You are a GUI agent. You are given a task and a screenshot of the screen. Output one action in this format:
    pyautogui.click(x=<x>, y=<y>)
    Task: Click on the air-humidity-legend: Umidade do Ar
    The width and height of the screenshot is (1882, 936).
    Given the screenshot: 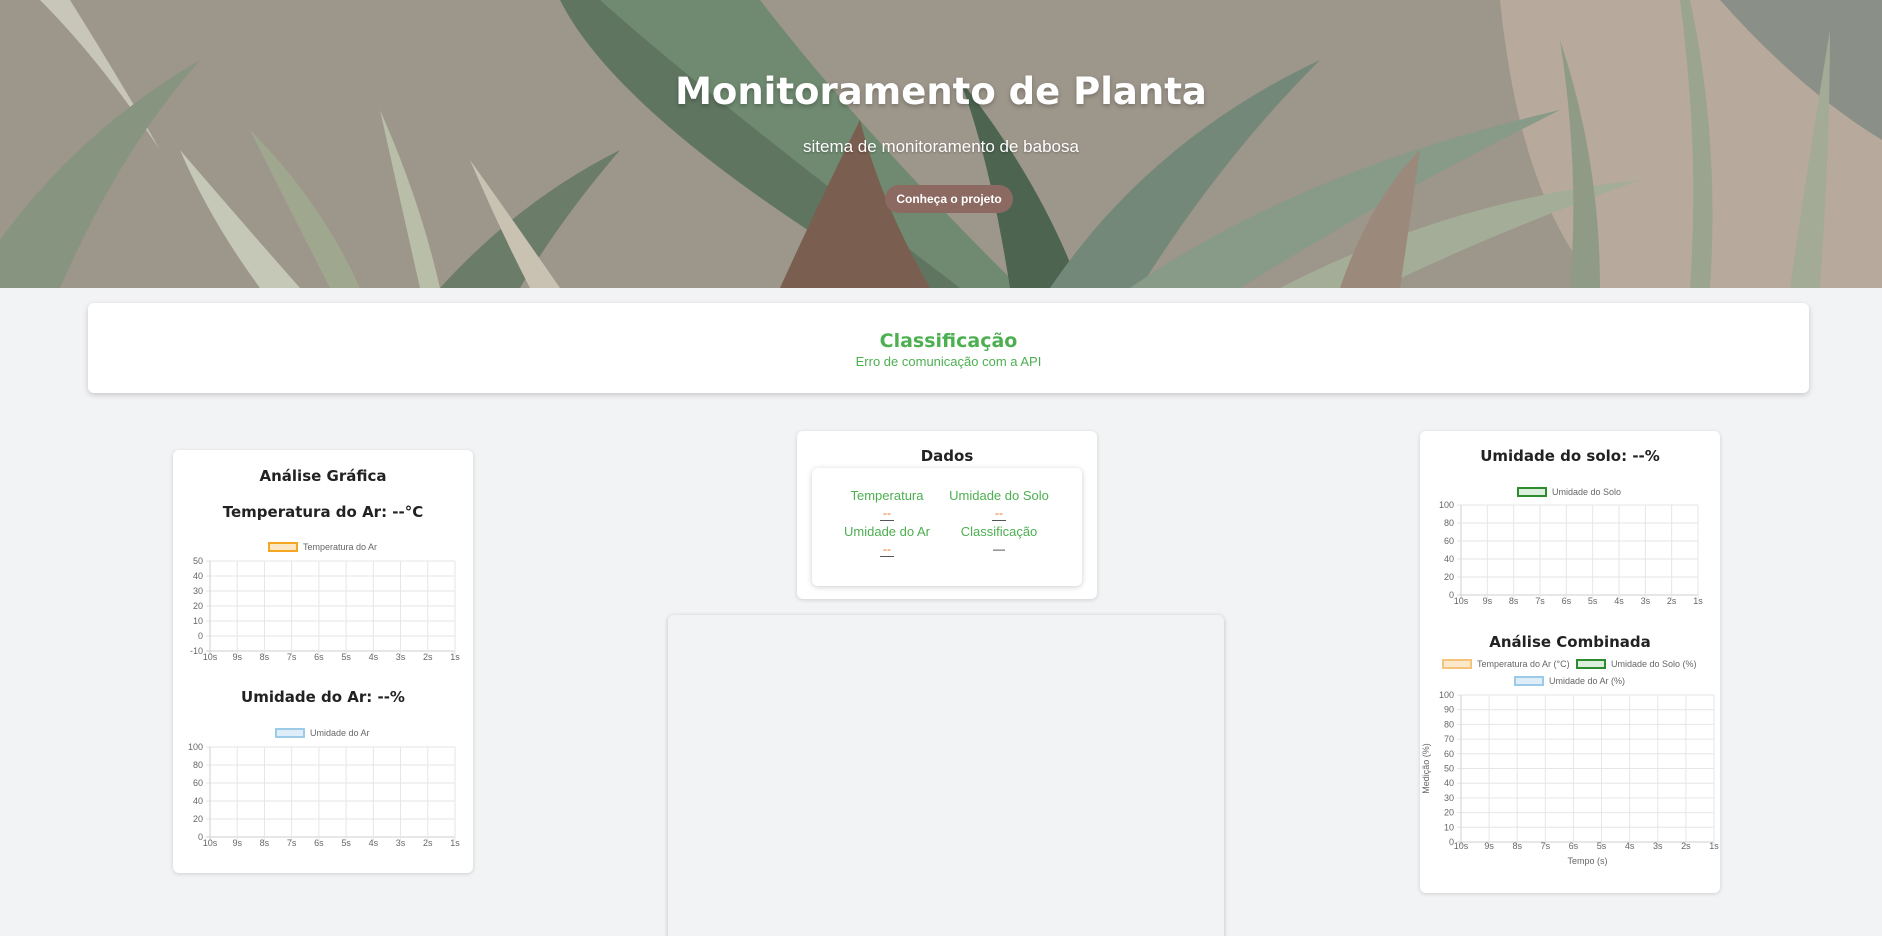 What is the action you would take?
    pyautogui.click(x=322, y=733)
    